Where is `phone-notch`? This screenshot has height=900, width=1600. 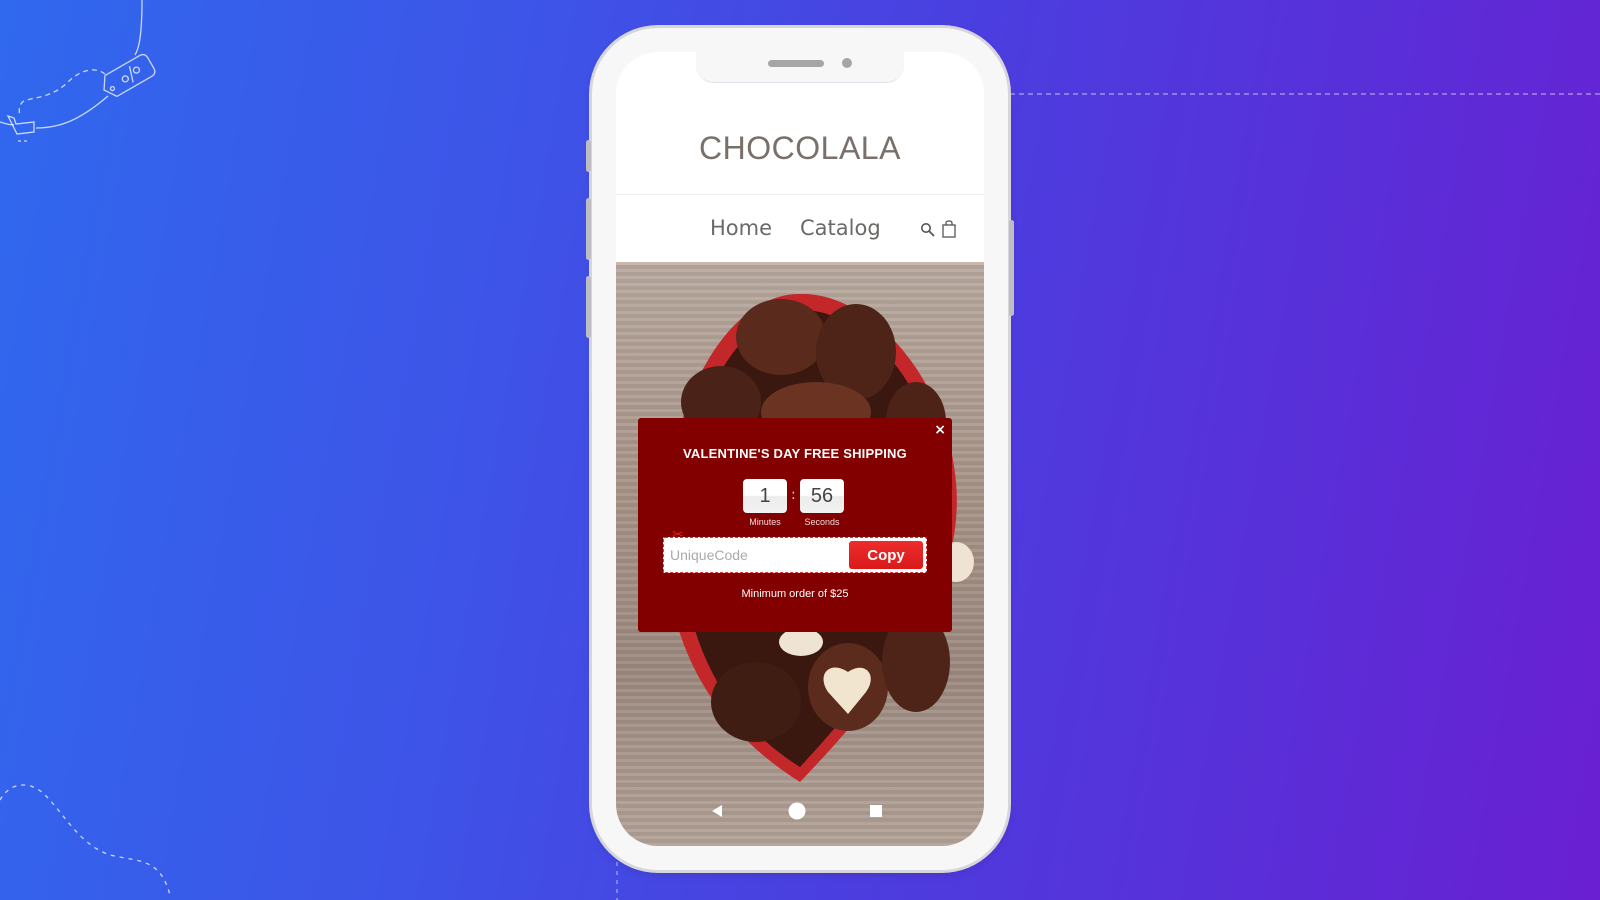
phone-notch is located at coordinates (800, 67).